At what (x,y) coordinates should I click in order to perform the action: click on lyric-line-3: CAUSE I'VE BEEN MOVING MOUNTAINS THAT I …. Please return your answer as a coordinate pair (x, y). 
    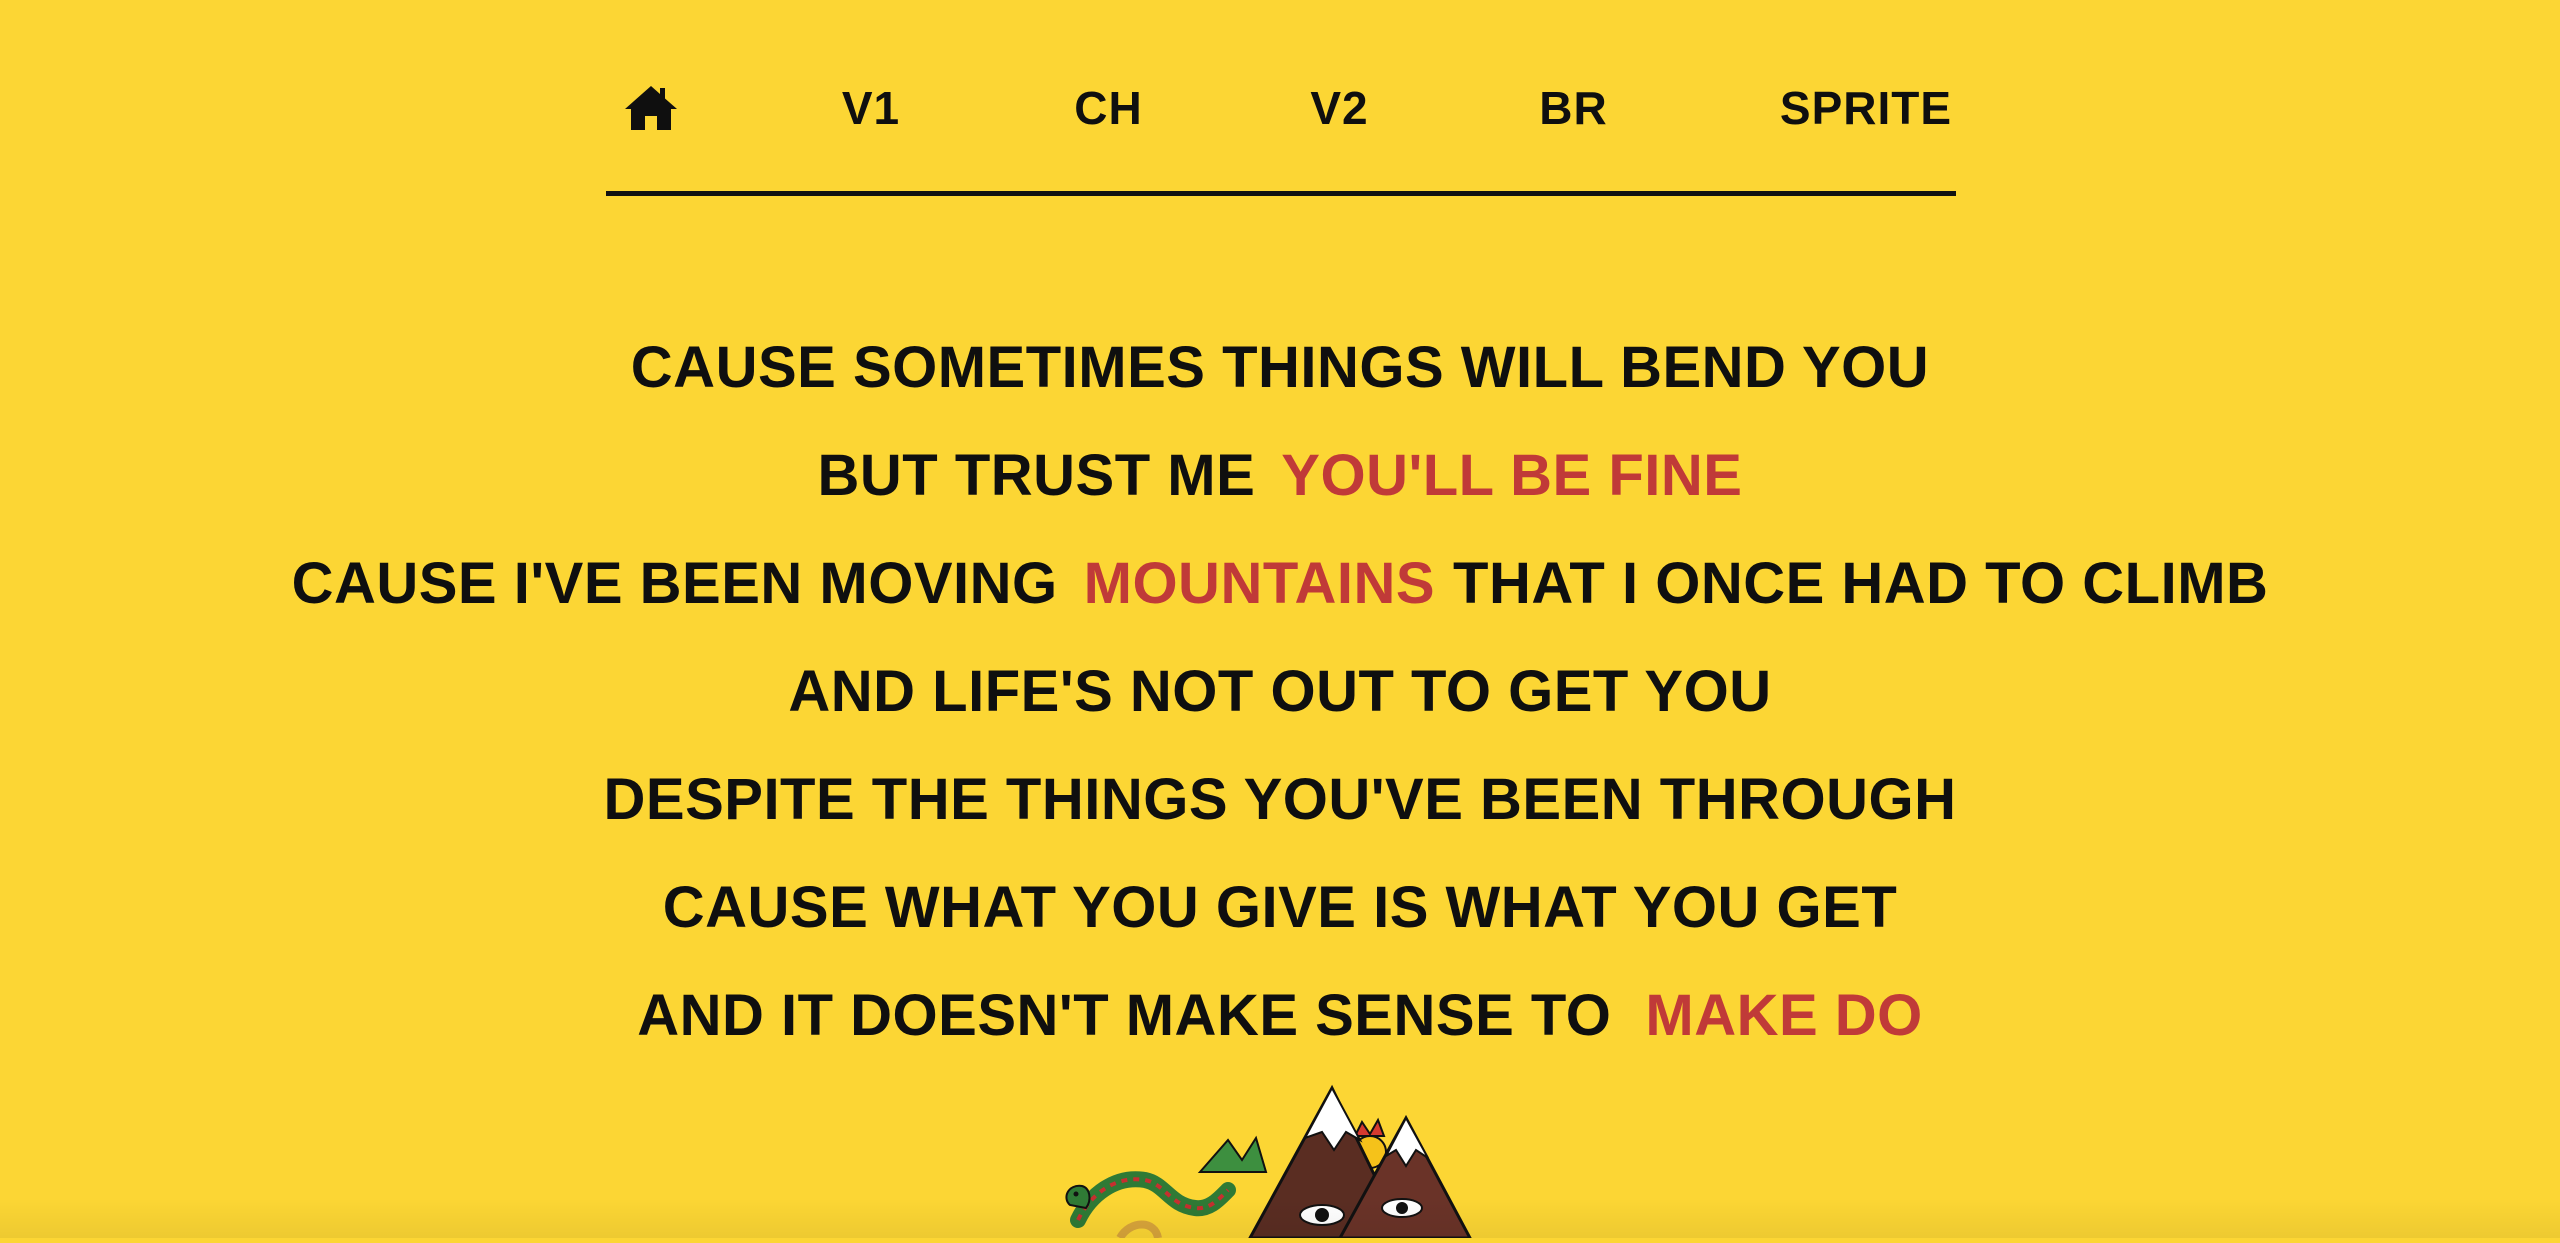
    Looking at the image, I should click on (1280, 583).